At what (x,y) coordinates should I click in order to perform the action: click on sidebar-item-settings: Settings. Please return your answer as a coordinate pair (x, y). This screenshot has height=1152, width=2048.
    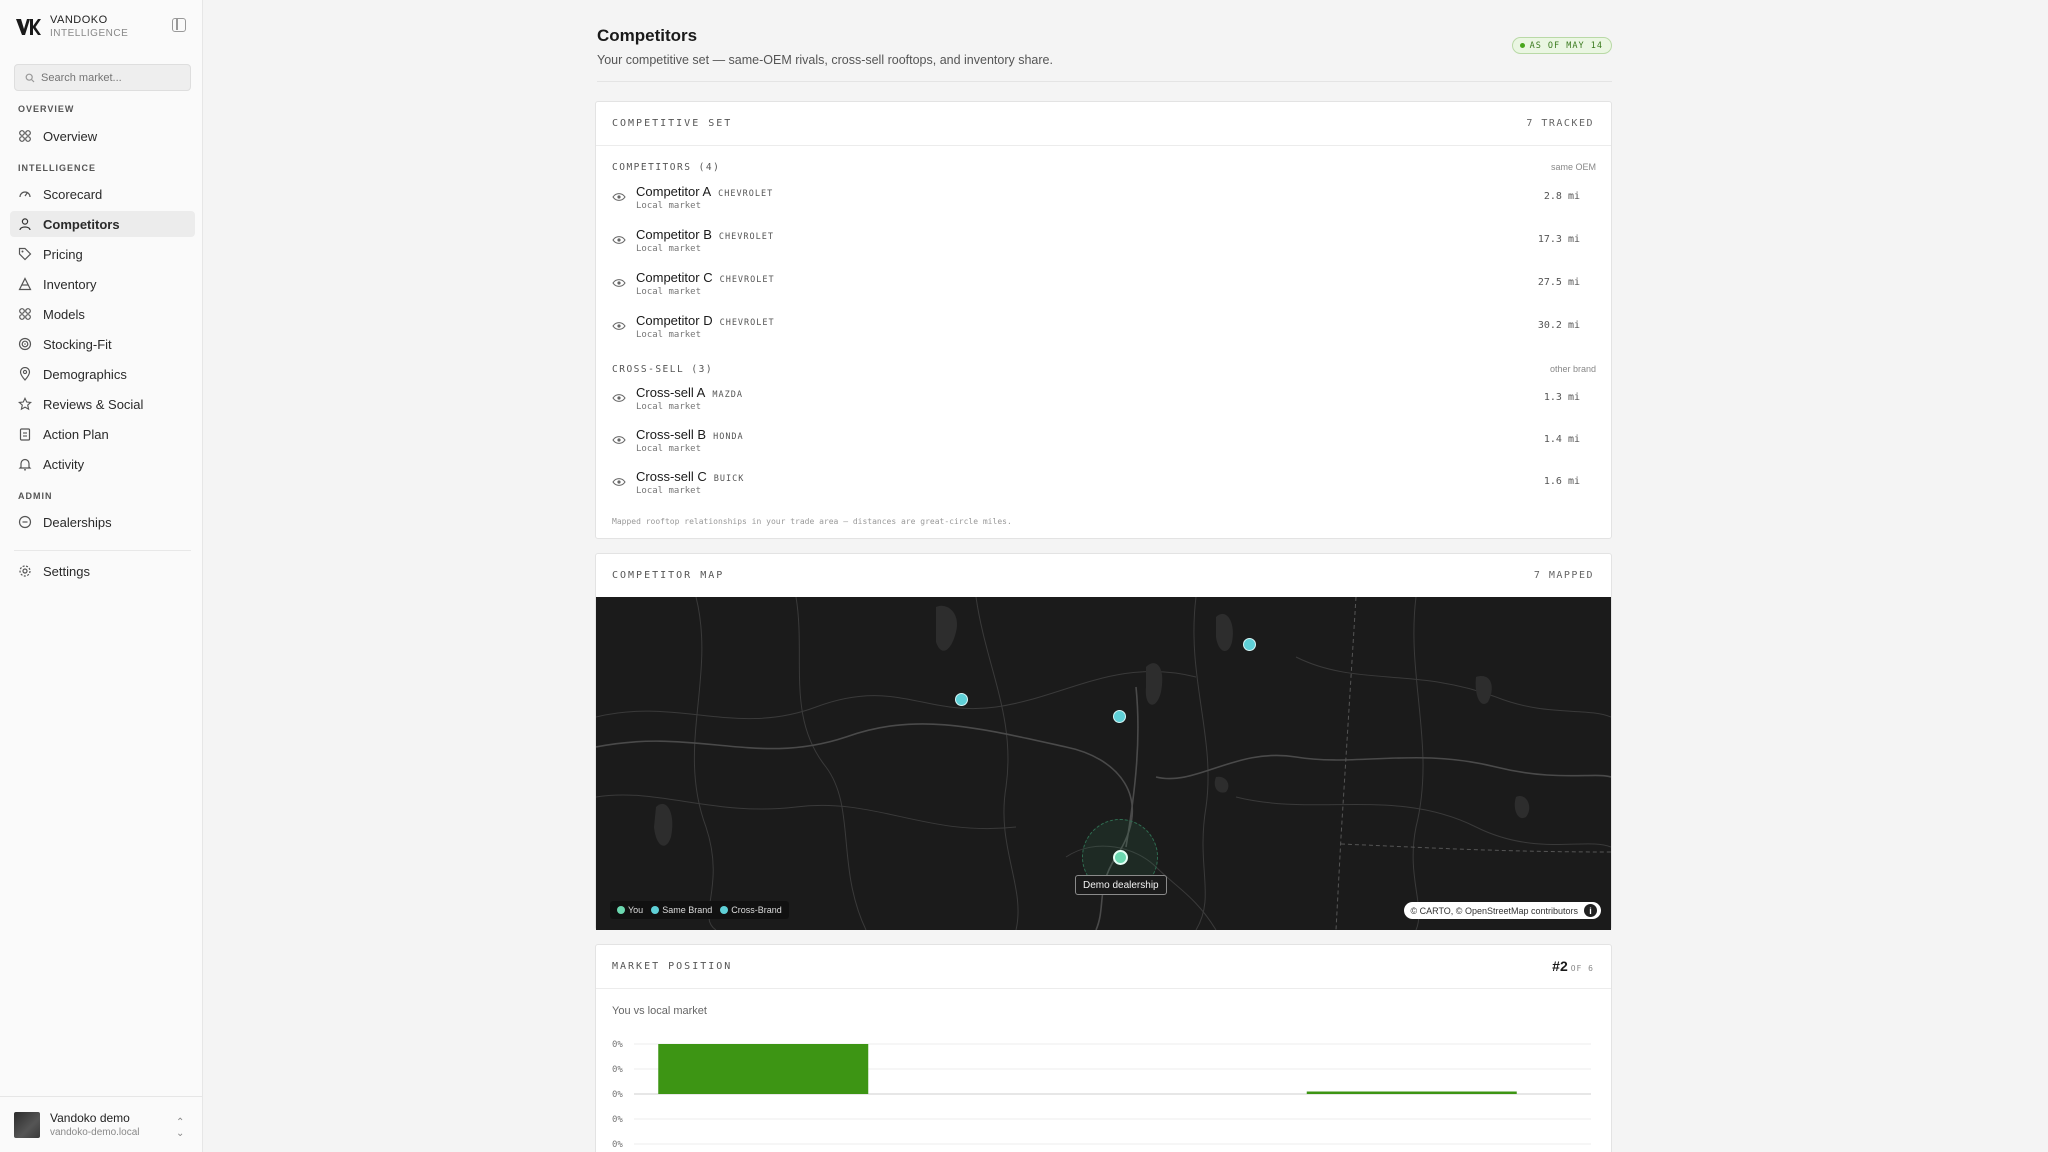
    Looking at the image, I should click on (102, 571).